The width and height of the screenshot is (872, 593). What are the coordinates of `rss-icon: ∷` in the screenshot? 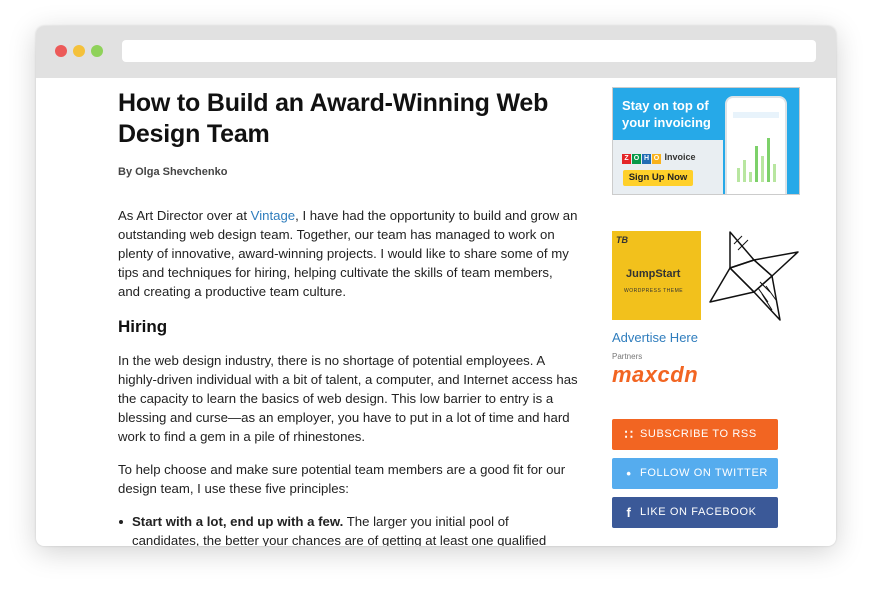 It's located at (629, 434).